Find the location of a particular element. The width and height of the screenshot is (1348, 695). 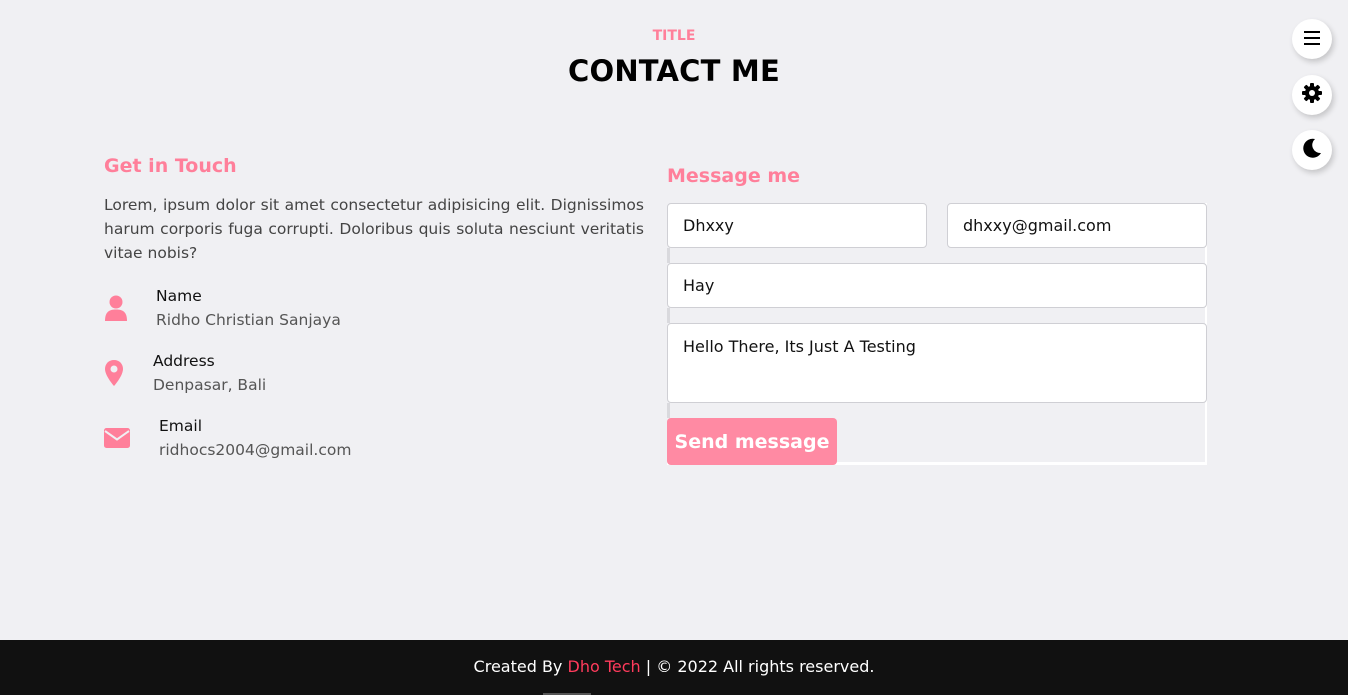

menu-icon is located at coordinates (1312, 39).